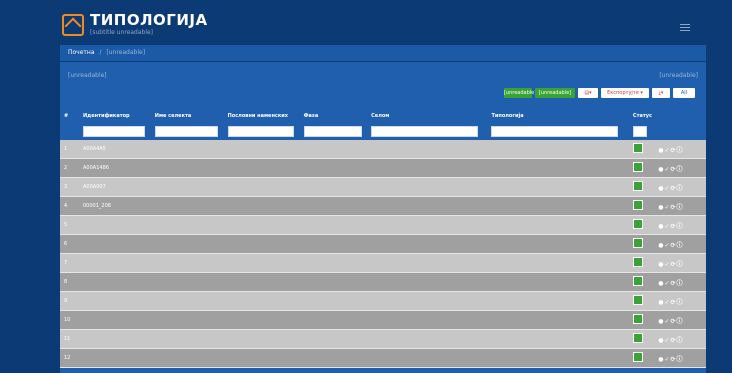  Describe the element at coordinates (625, 93) in the screenshot. I see `export-button: Експортујте ▾` at that location.